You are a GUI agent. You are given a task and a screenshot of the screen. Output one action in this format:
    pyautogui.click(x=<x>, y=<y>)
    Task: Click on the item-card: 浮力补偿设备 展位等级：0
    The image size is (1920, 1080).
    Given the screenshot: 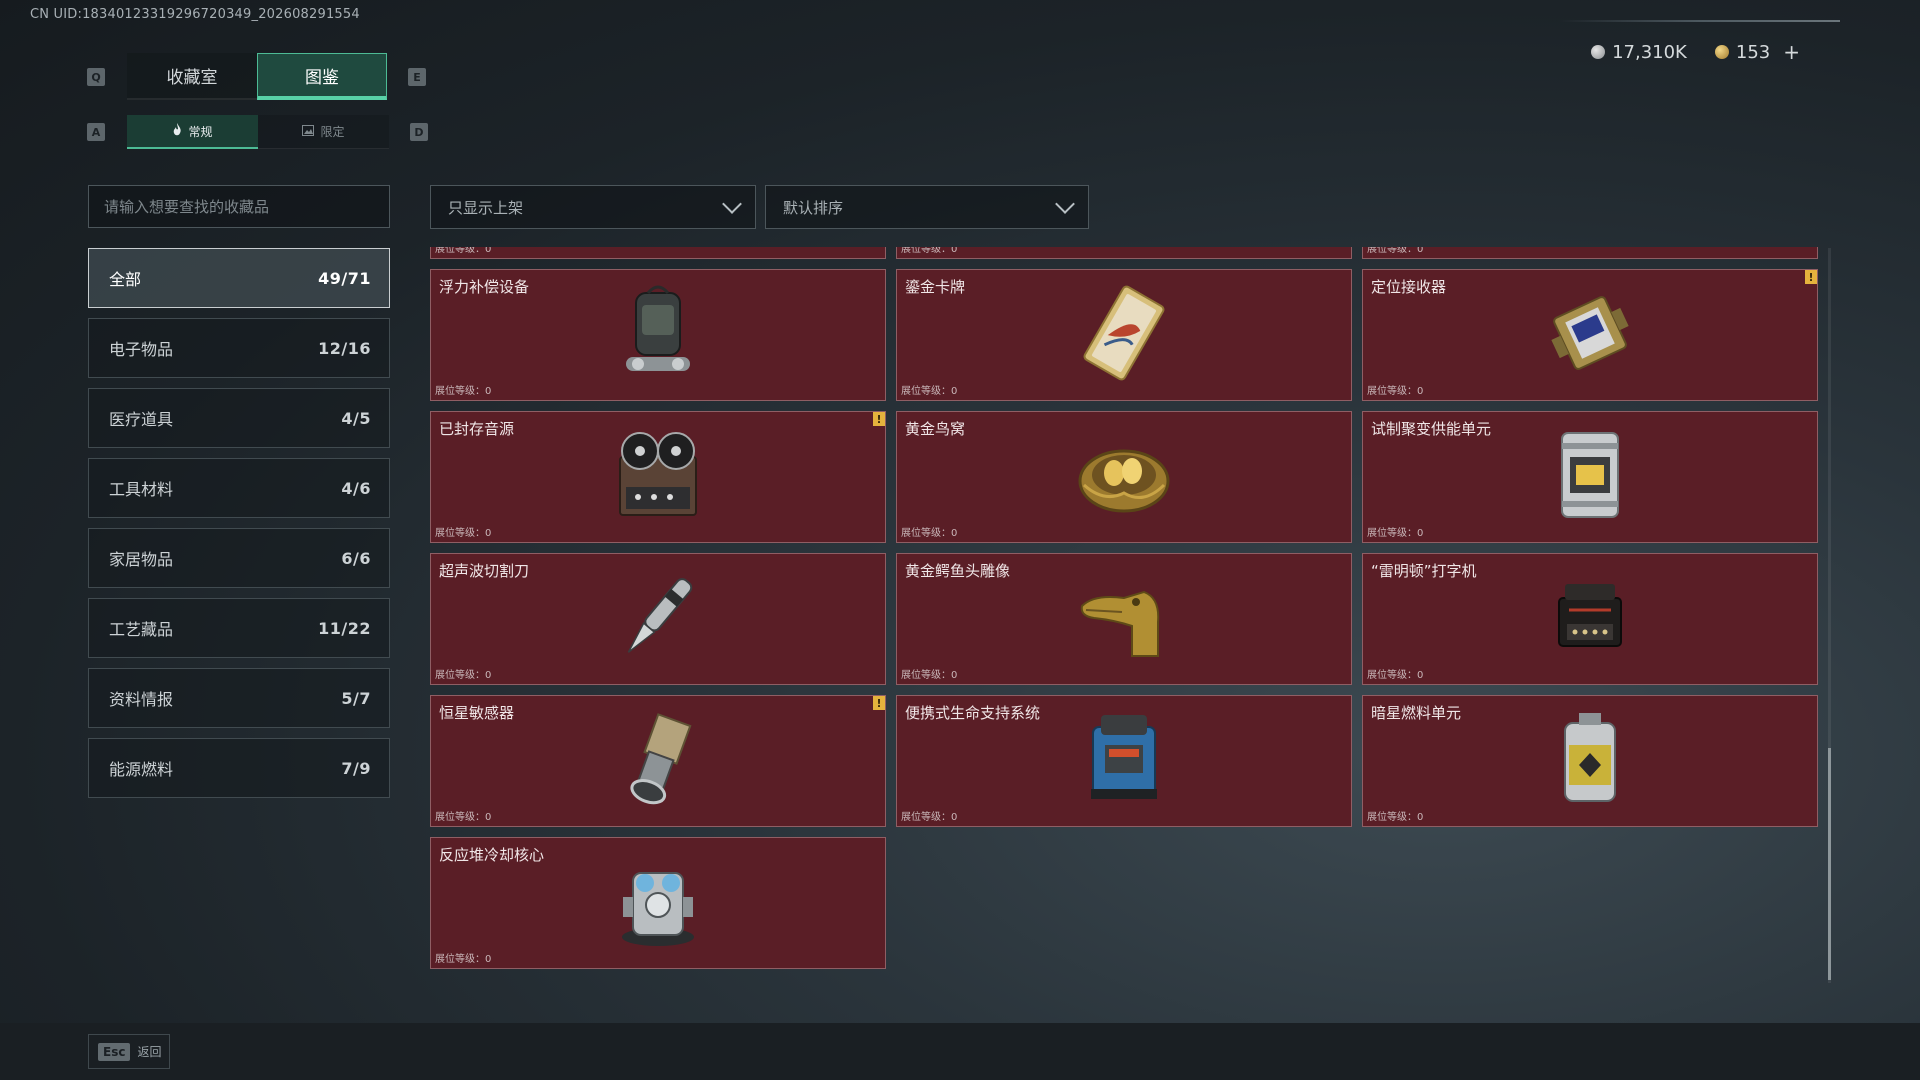 What is the action you would take?
    pyautogui.click(x=658, y=335)
    